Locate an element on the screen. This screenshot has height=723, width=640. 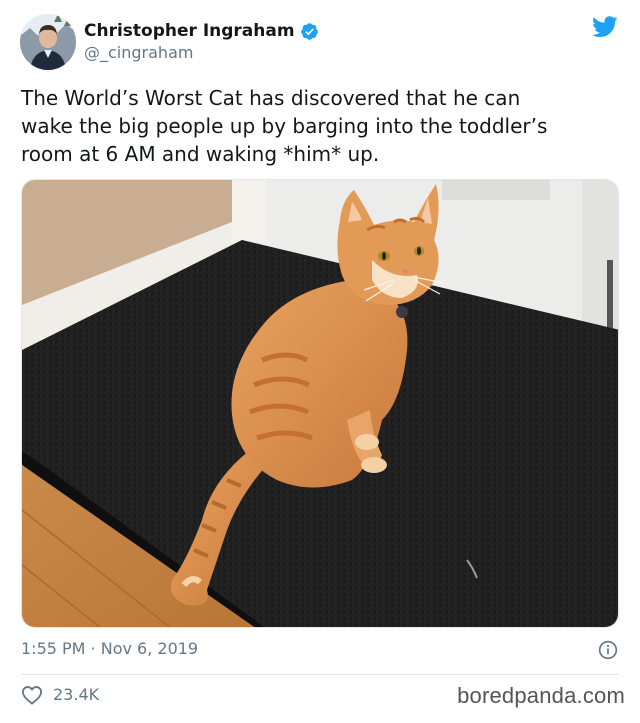
like-button: 23.4K is located at coordinates (60, 695).